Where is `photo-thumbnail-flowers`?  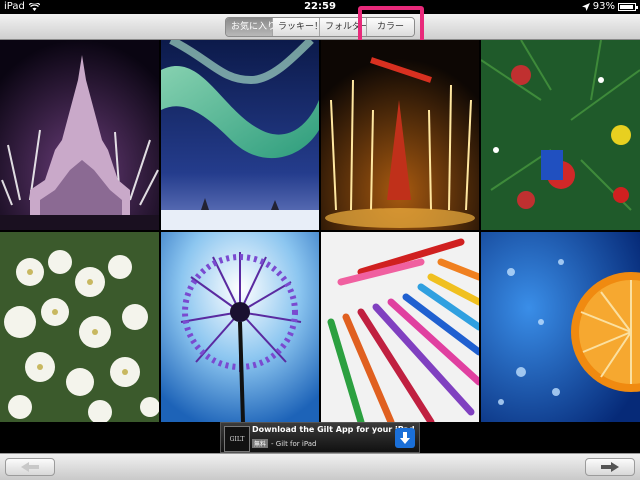 photo-thumbnail-flowers is located at coordinates (79, 327).